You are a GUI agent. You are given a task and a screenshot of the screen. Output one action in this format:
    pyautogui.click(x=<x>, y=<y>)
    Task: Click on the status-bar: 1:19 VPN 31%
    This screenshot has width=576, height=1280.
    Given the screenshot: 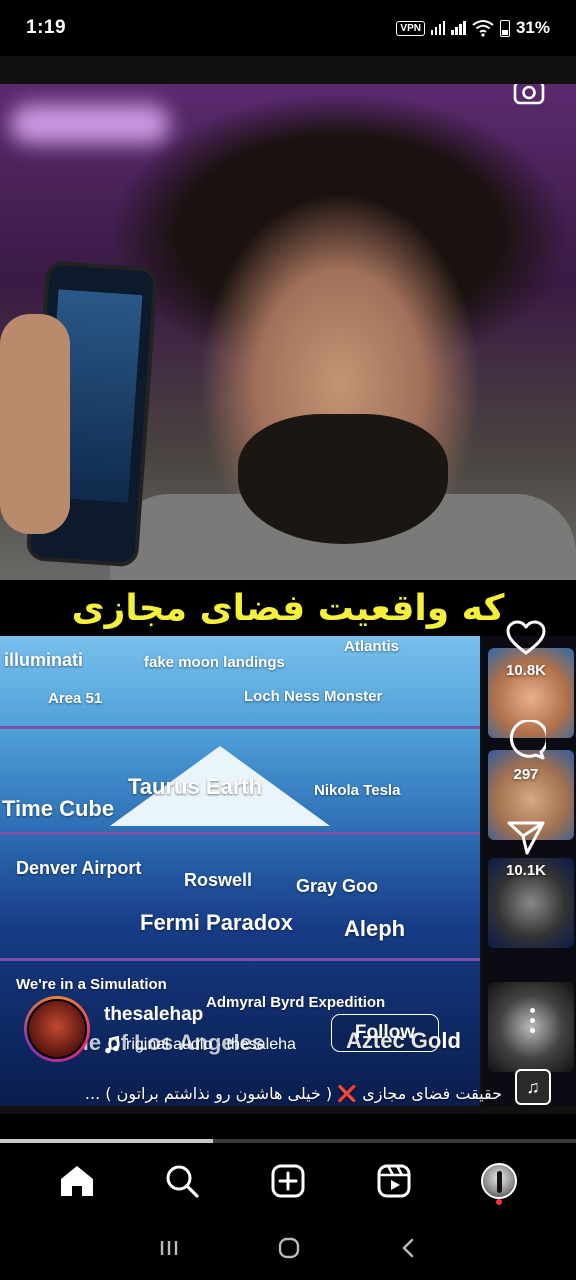 What is the action you would take?
    pyautogui.click(x=288, y=28)
    